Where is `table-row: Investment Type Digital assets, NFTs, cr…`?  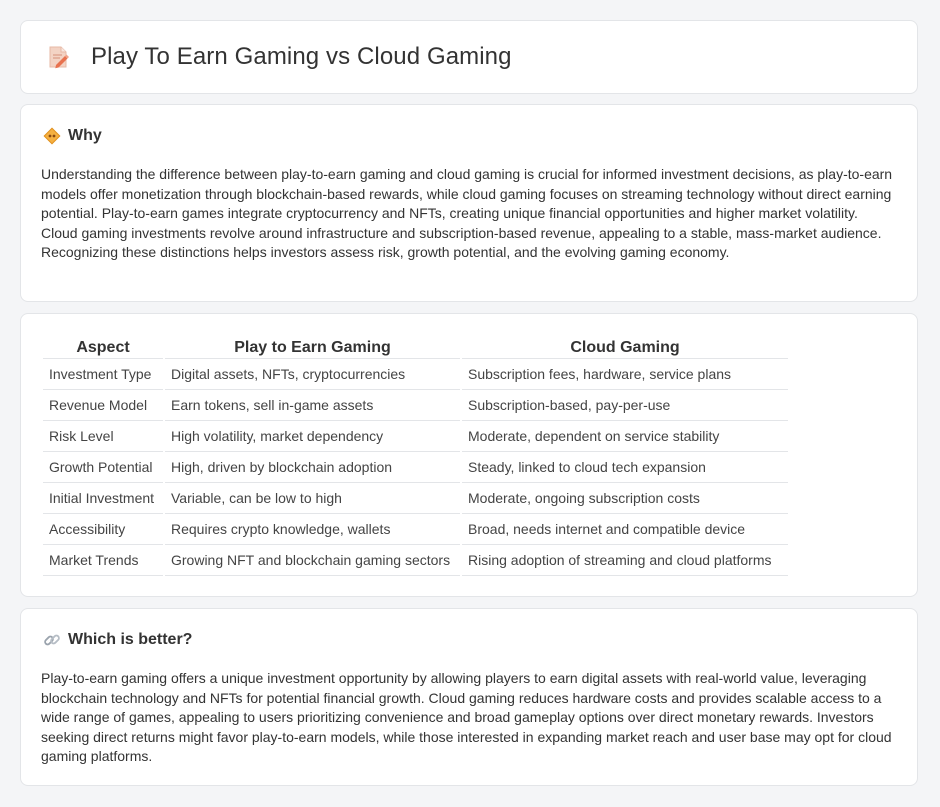 table-row: Investment Type Digital assets, NFTs, cr… is located at coordinates (415, 374).